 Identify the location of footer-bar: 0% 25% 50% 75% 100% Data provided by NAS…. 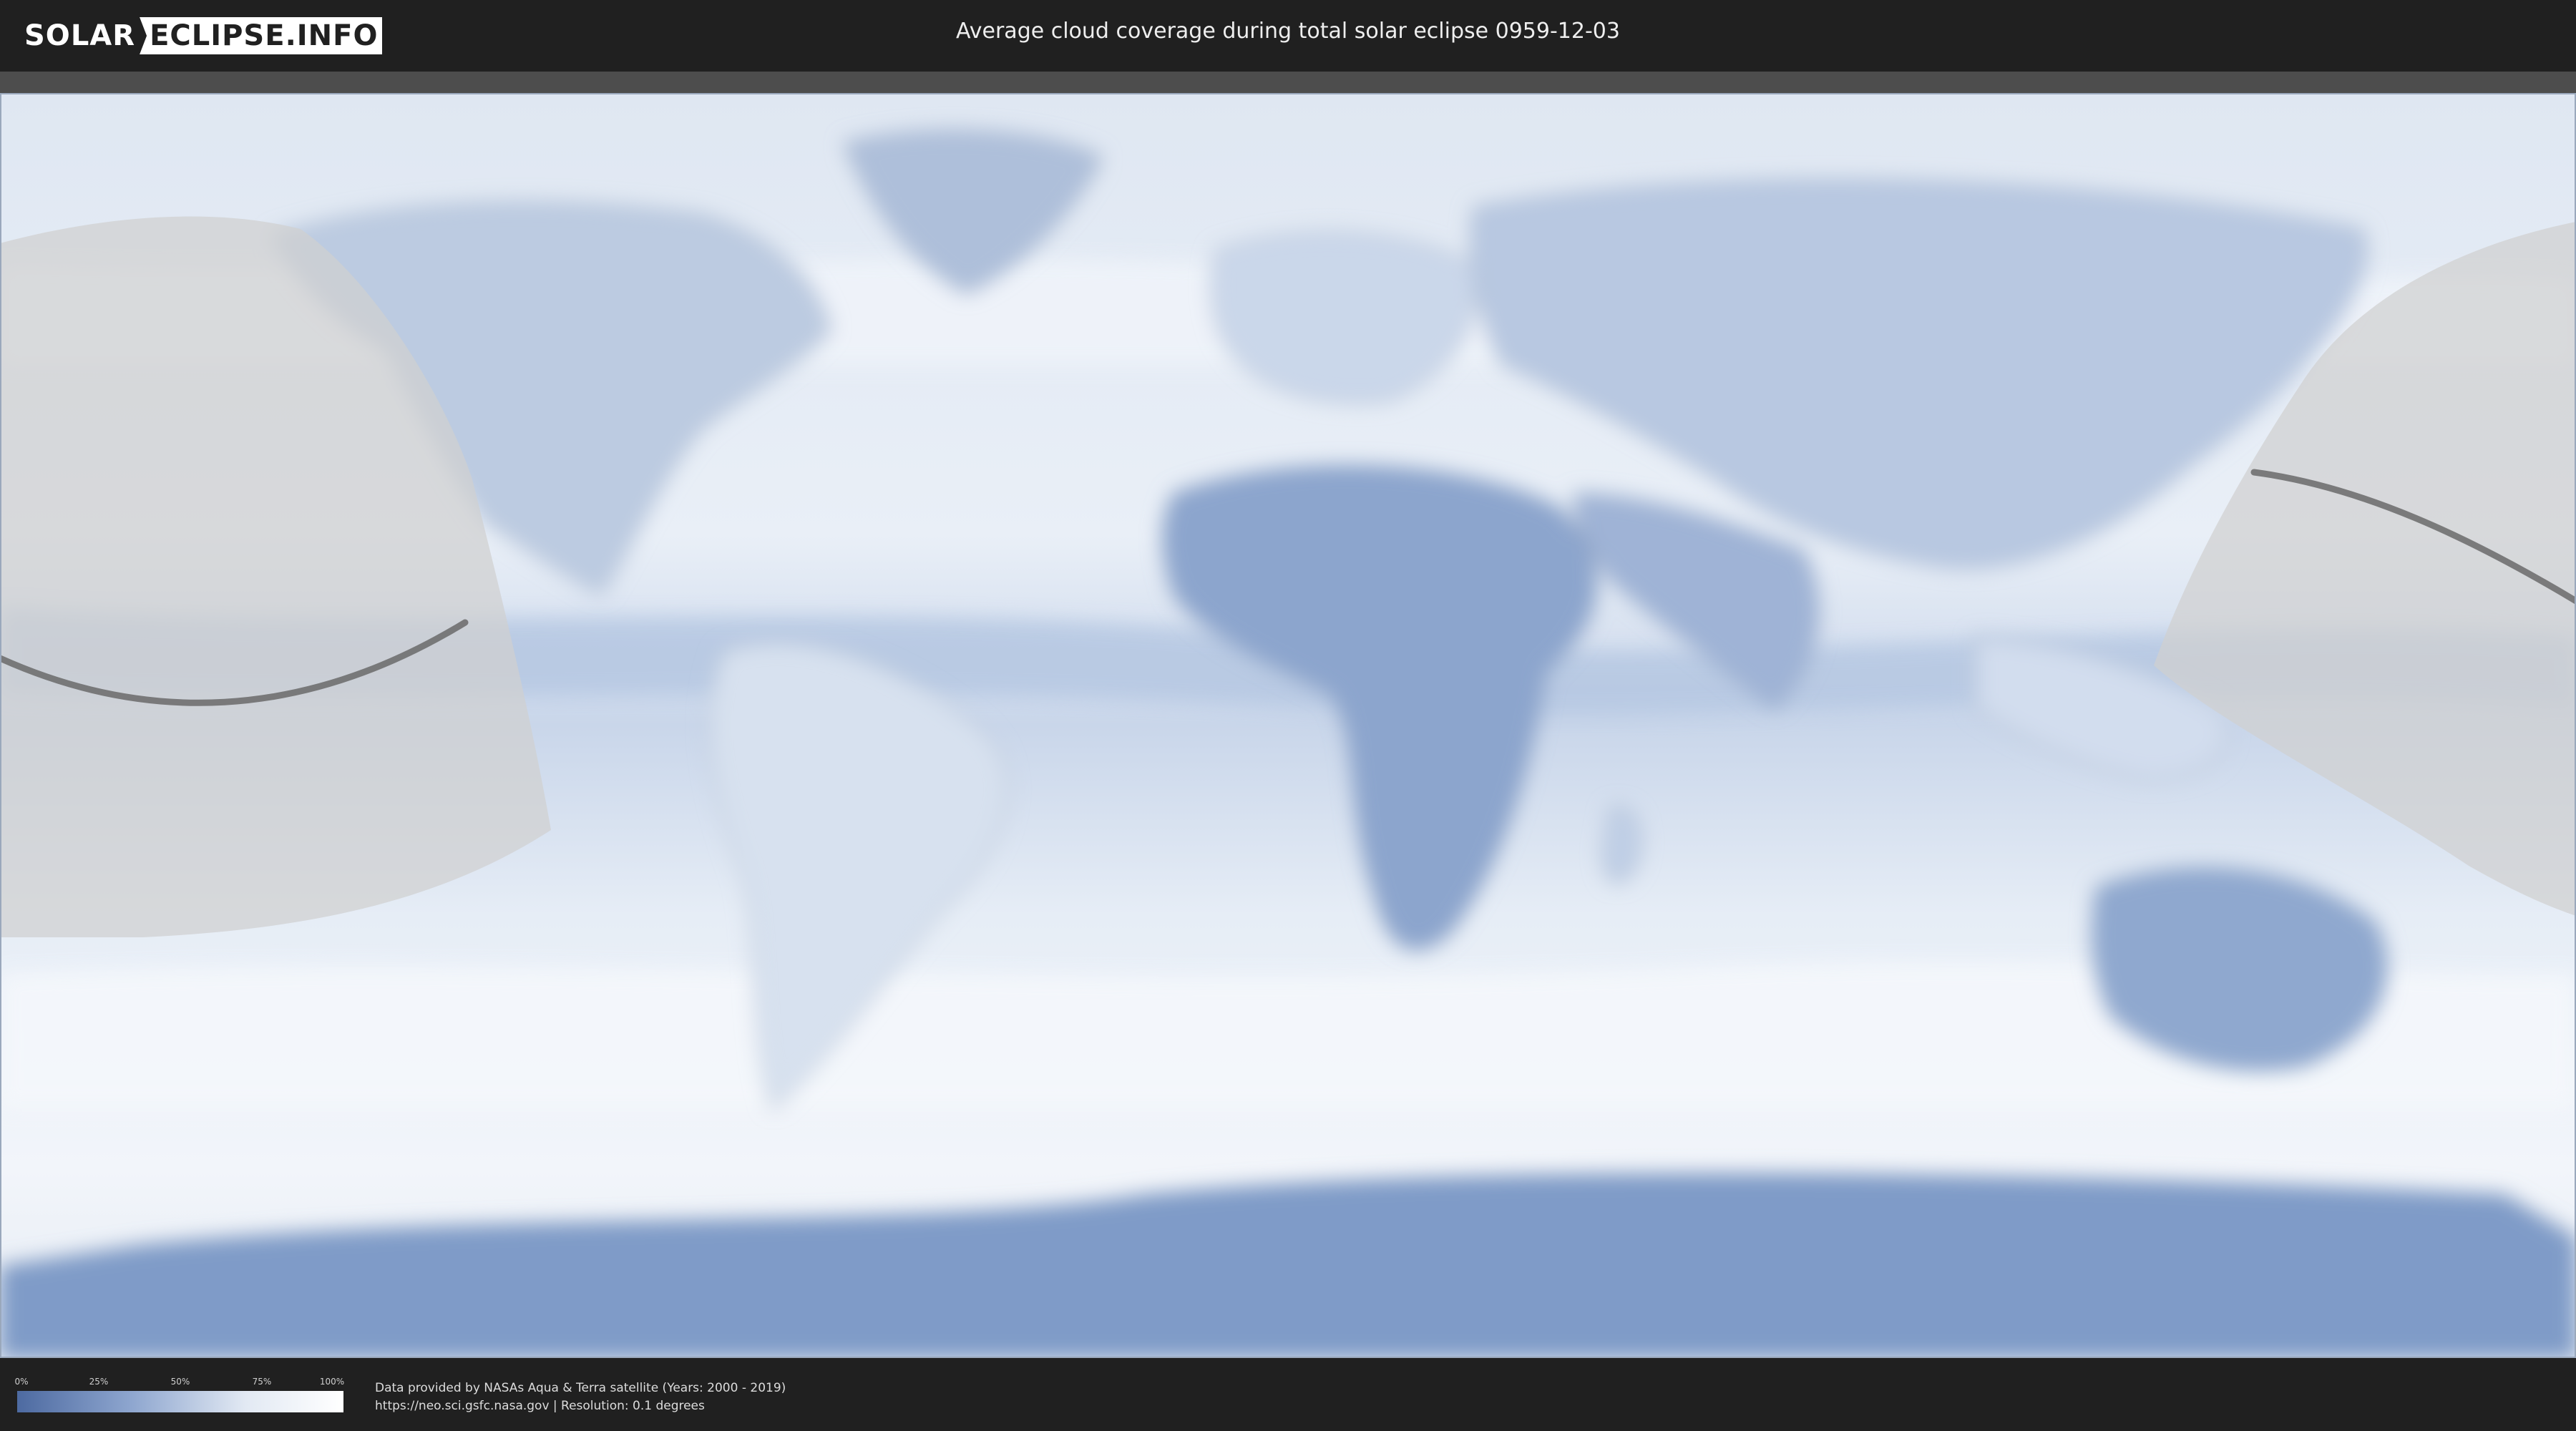
(1288, 1394).